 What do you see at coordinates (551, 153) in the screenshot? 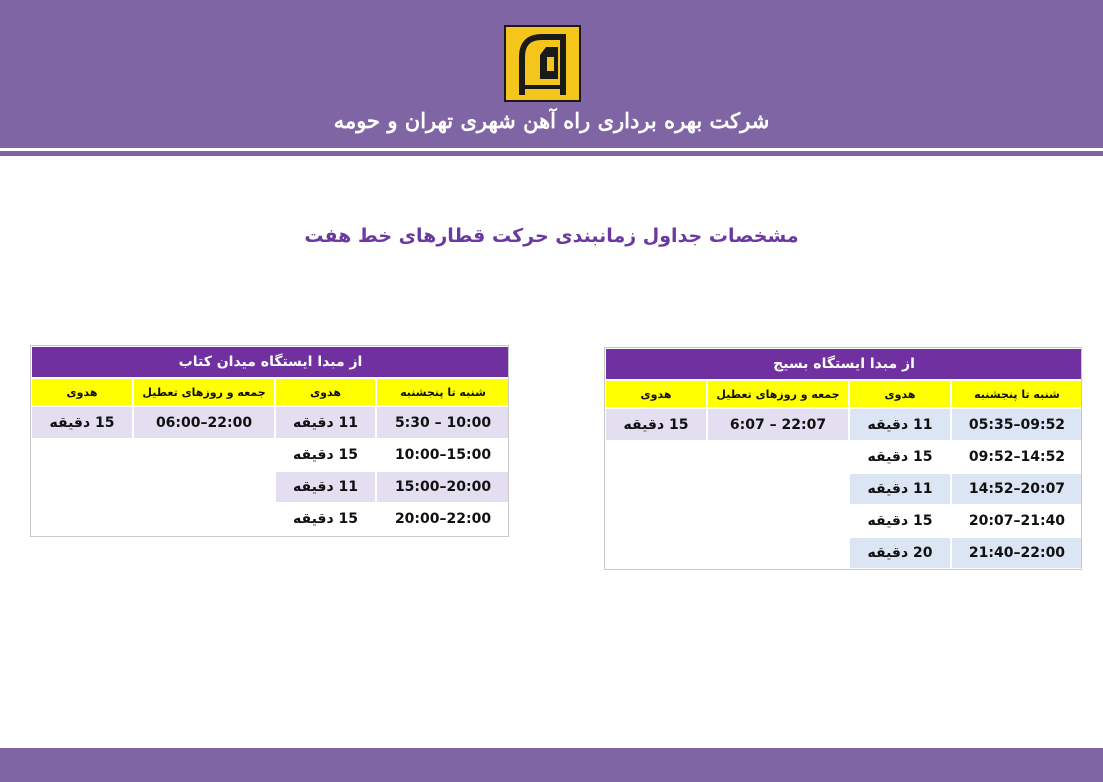
I see `header-divider-purple` at bounding box center [551, 153].